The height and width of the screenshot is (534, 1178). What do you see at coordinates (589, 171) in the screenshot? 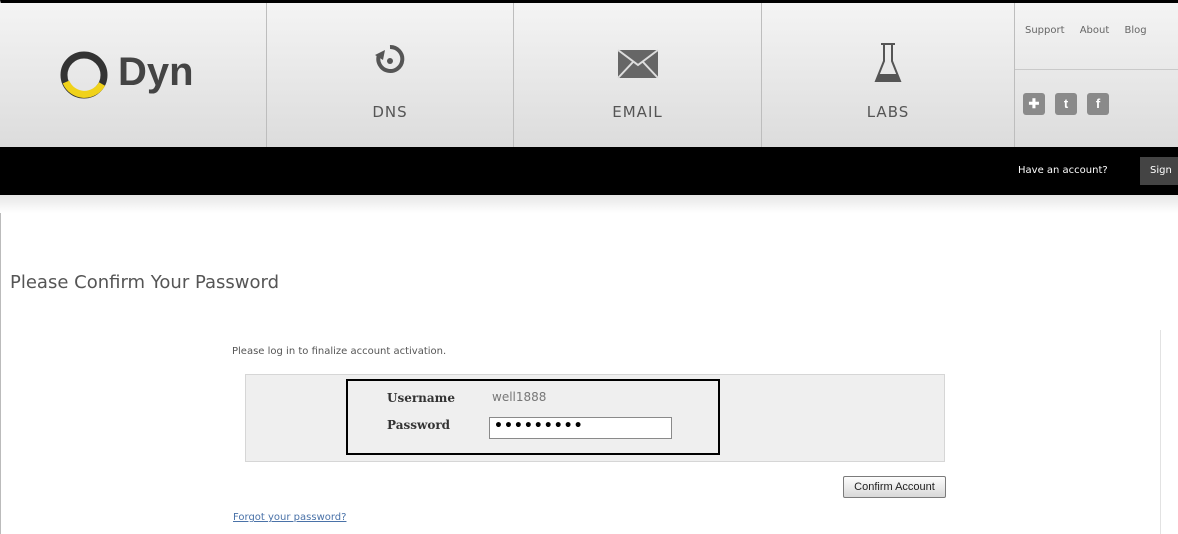
I see `account-bar: Have an account? Sign` at bounding box center [589, 171].